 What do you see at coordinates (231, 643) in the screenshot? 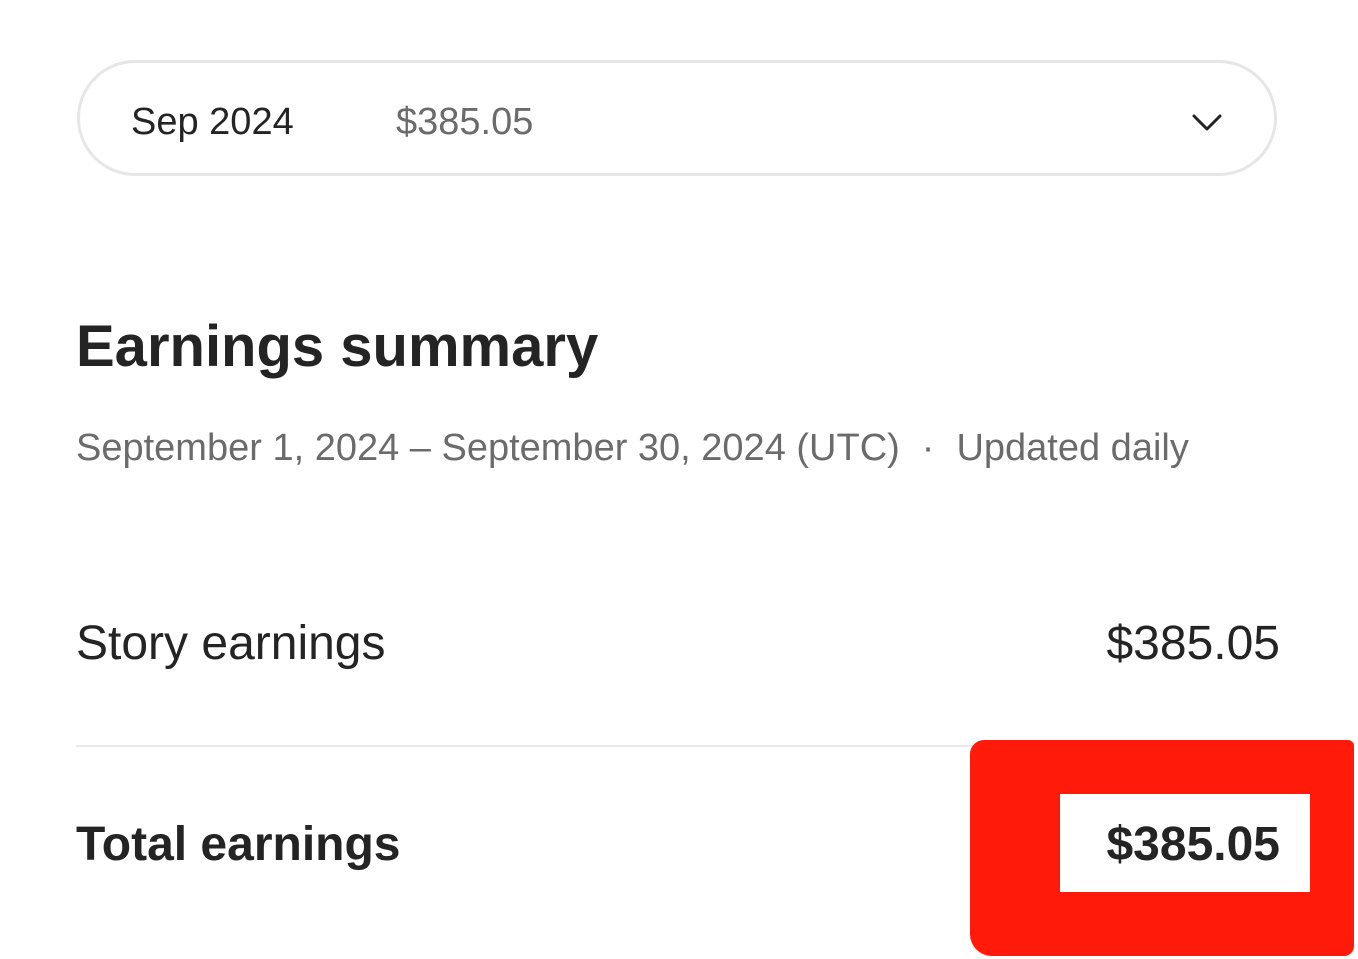
I see `story-earnings-label: Story earnings` at bounding box center [231, 643].